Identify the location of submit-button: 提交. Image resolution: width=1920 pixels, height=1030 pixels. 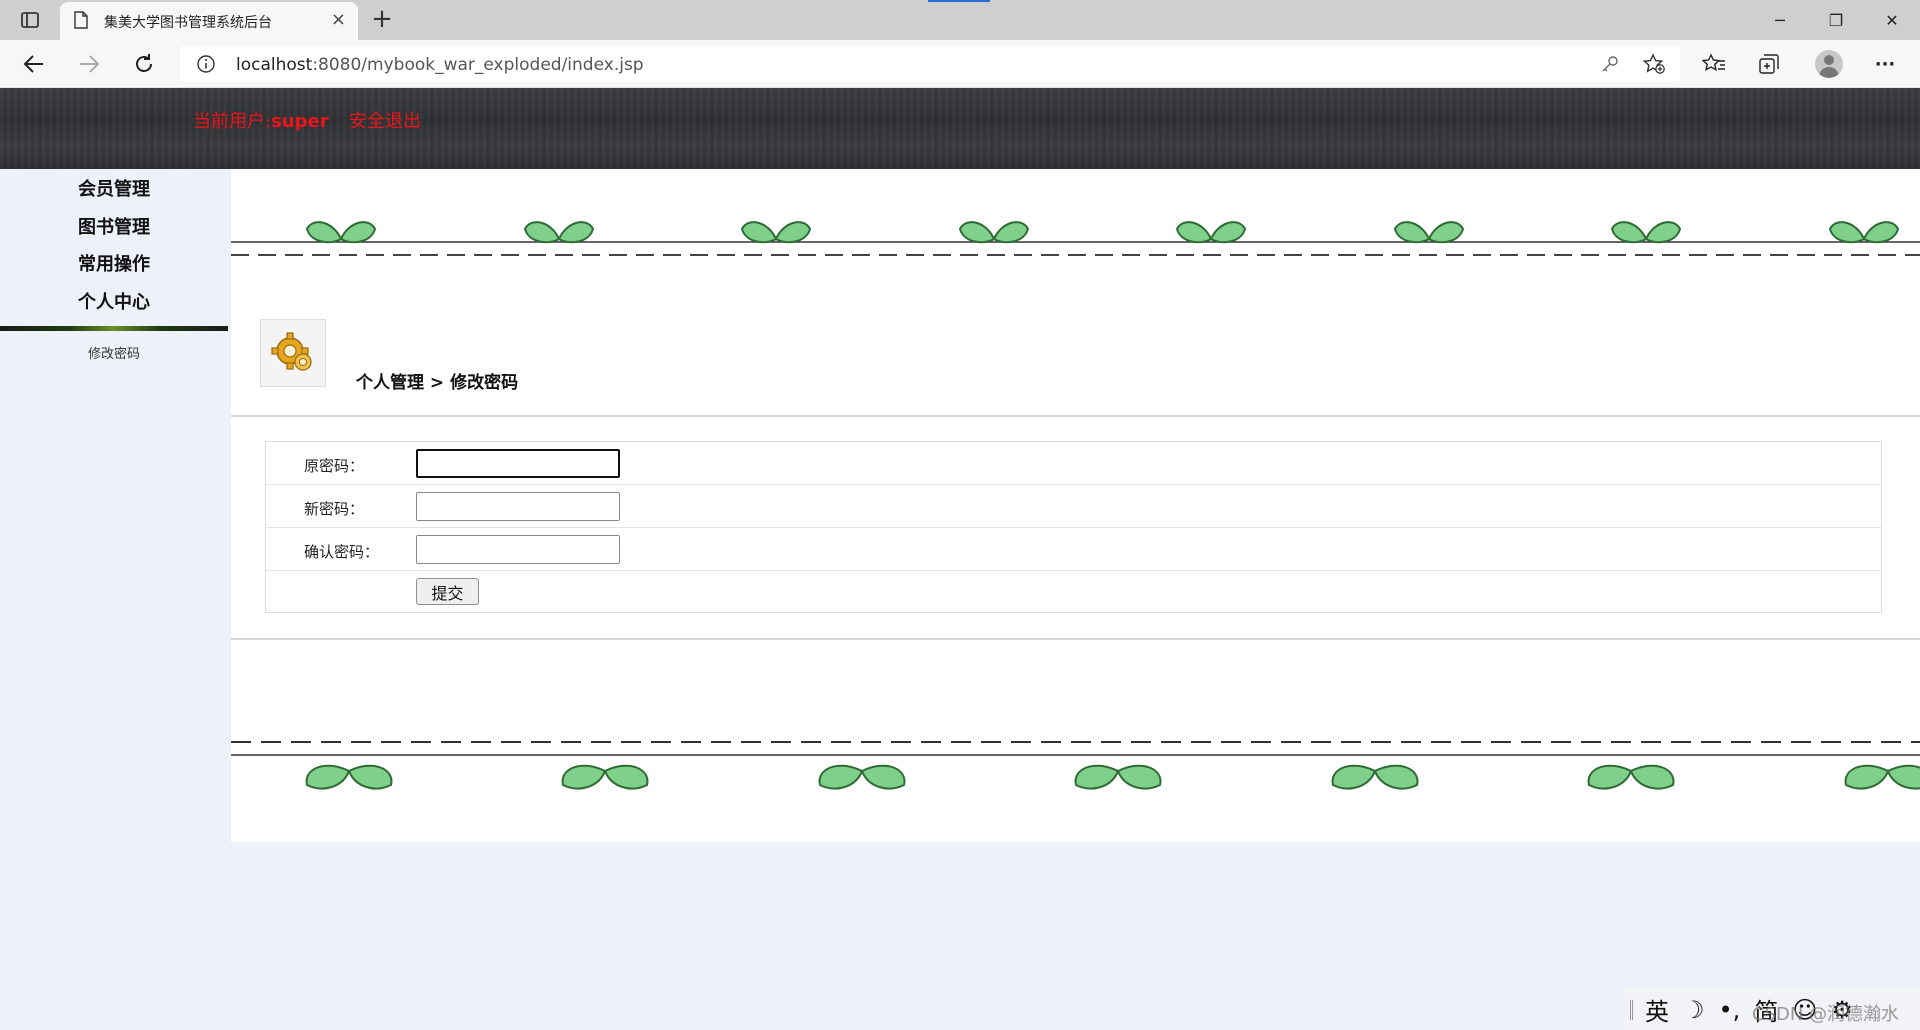
(447, 591).